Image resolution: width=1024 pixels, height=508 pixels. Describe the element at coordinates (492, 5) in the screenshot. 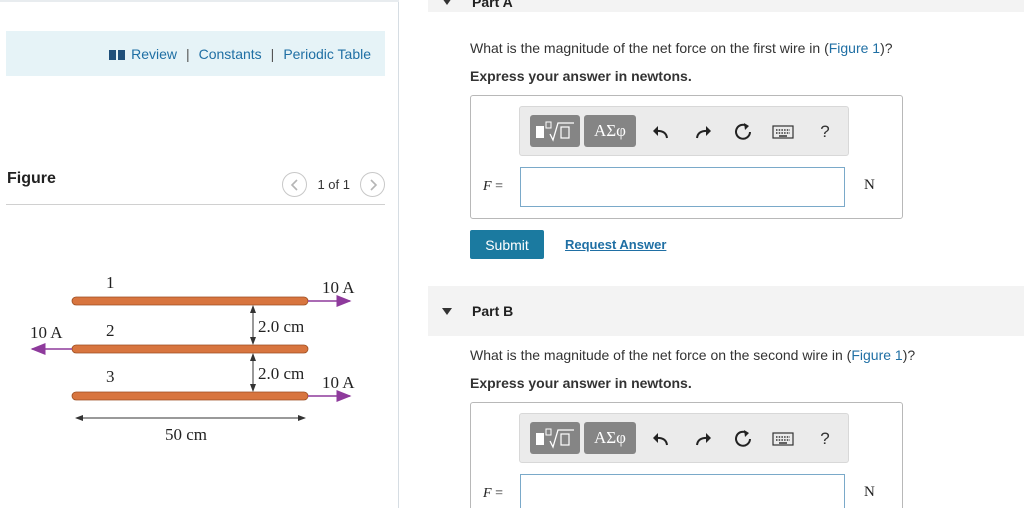

I see `part-a-title: Part A` at that location.